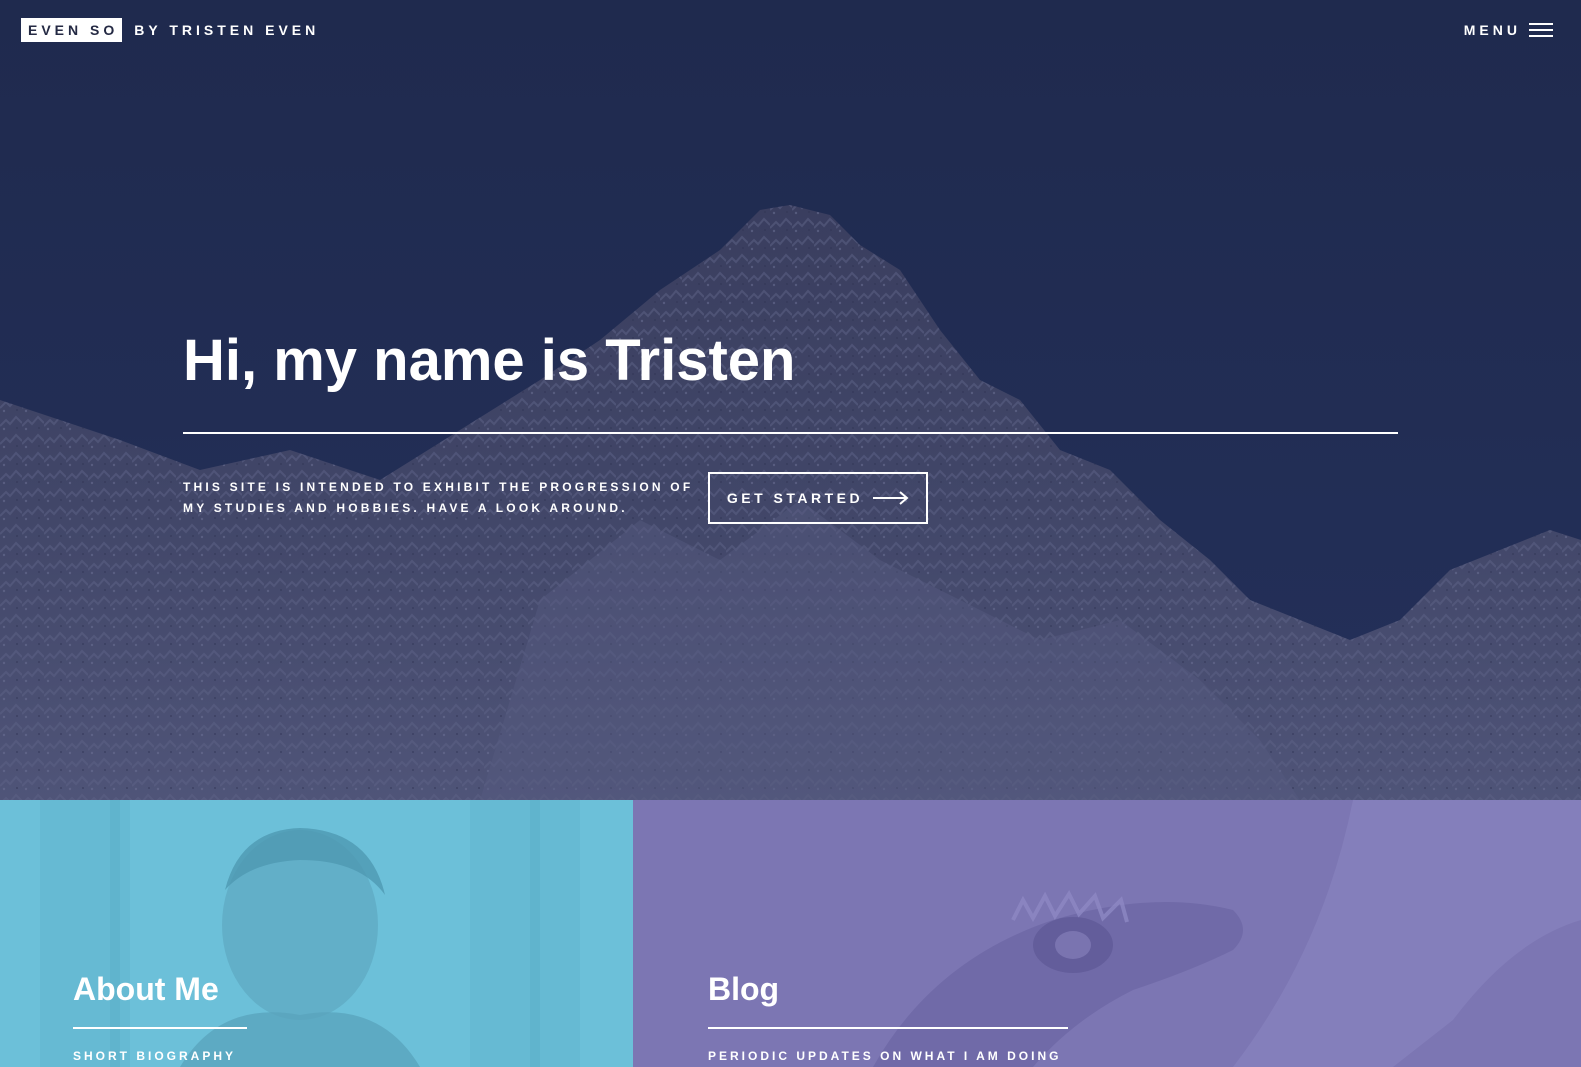 The width and height of the screenshot is (1581, 1067). I want to click on tile-about-title: About Me, so click(146, 989).